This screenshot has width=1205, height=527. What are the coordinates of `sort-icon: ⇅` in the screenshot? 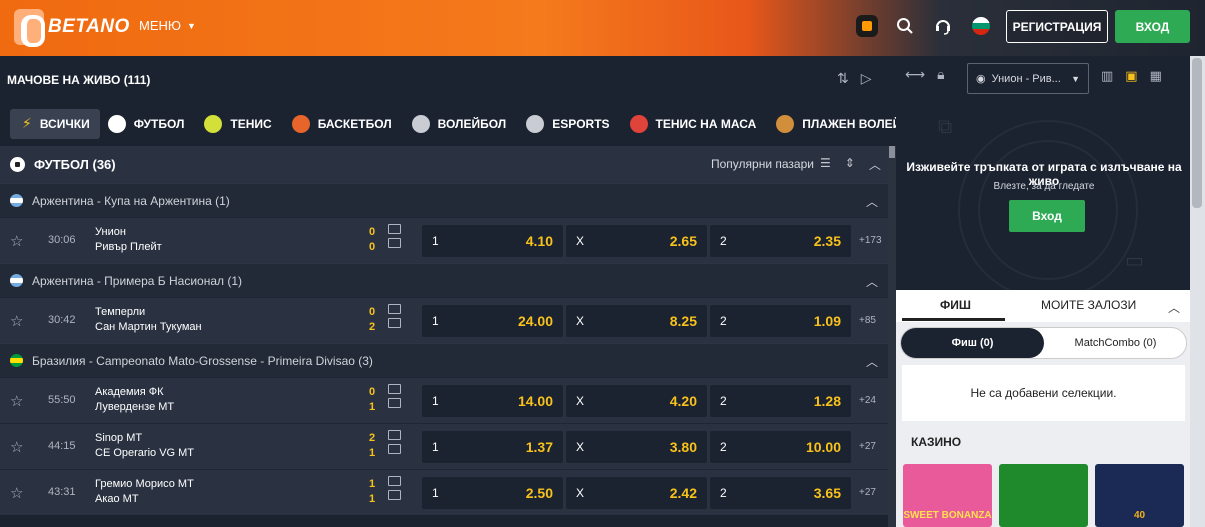 It's located at (843, 78).